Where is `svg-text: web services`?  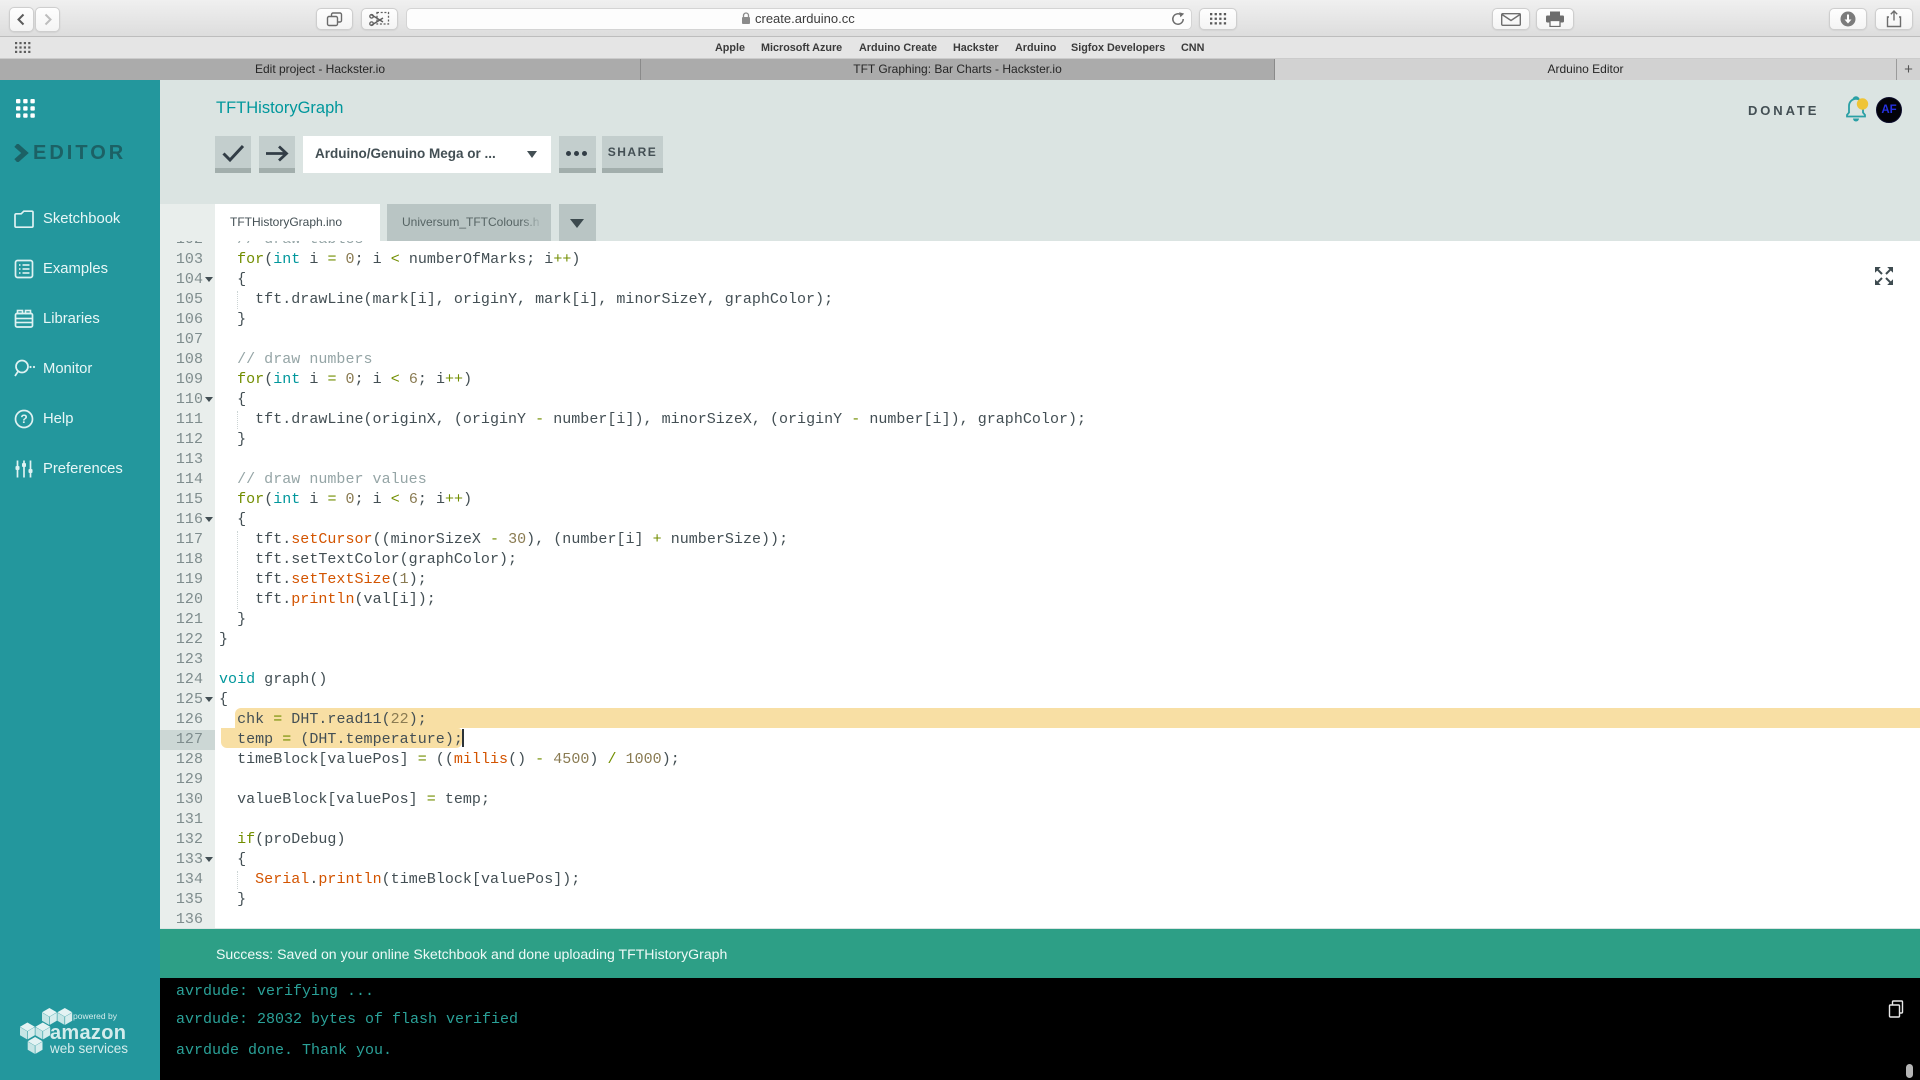
svg-text: web services is located at coordinates (88, 1048).